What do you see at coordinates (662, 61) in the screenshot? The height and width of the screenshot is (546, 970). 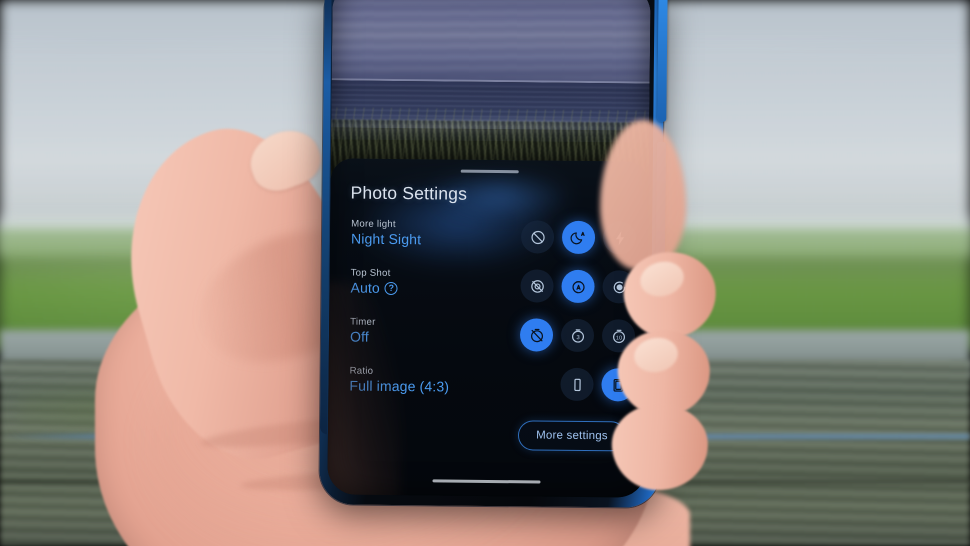 I see `power-button` at bounding box center [662, 61].